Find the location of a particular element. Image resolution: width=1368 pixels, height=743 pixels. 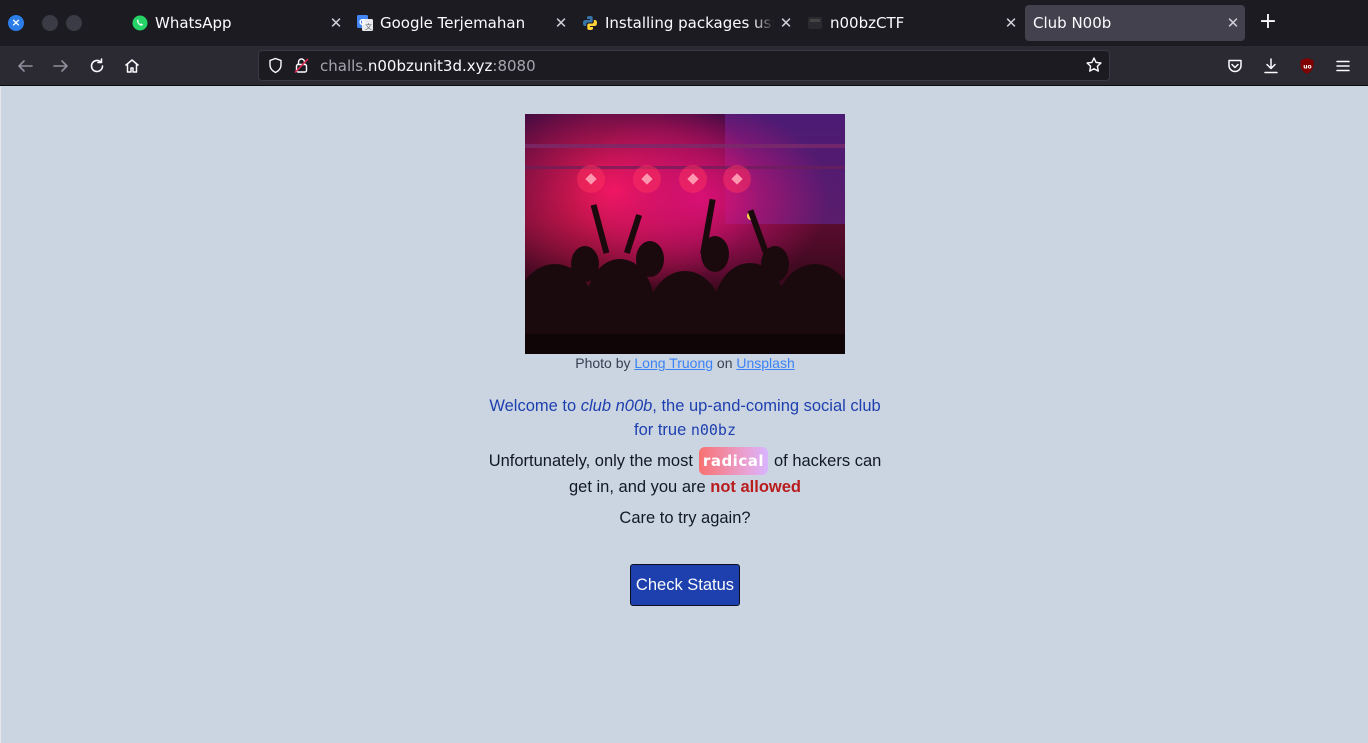

url-domain: n00bzunit3d.xyz is located at coordinates (430, 66).